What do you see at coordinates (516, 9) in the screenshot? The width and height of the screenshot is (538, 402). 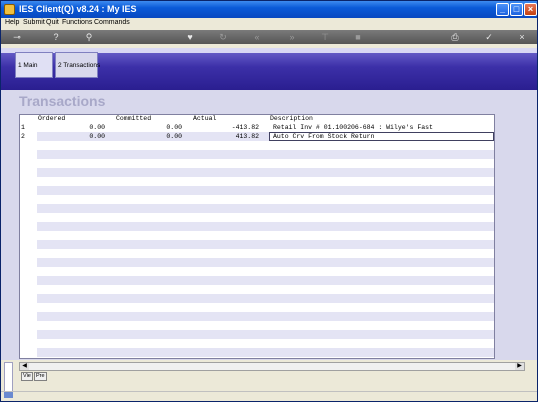 I see `maximize-button: □` at bounding box center [516, 9].